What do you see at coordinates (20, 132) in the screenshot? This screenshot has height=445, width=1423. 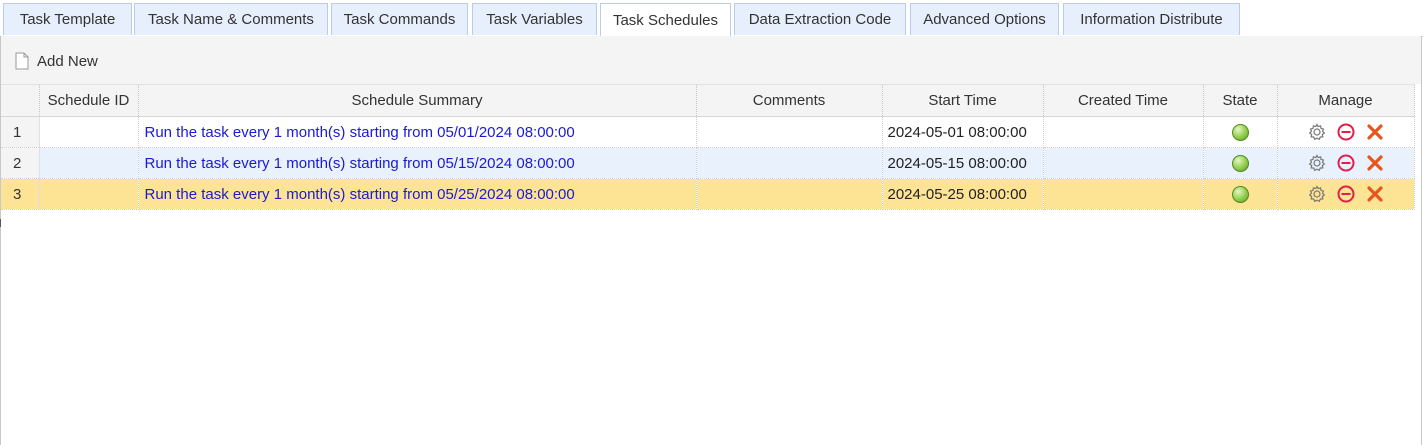 I see `row-number: 1` at bounding box center [20, 132].